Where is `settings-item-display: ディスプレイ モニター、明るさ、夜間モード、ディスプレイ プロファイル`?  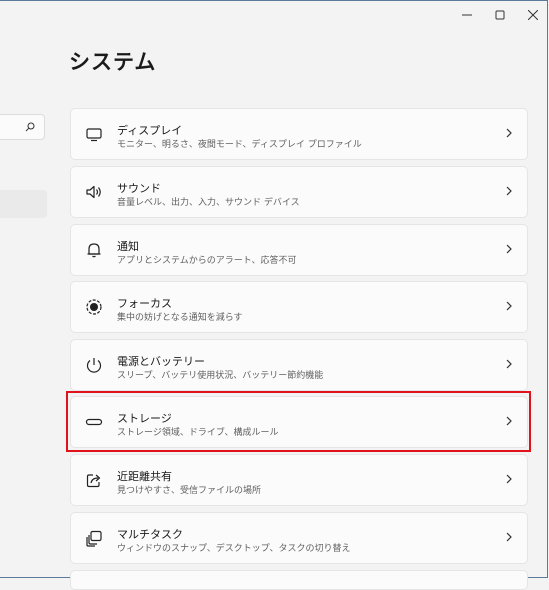
settings-item-display: ディスプレイ モニター、明るさ、夜間モード、ディスプレイ プロファイル is located at coordinates (299, 134).